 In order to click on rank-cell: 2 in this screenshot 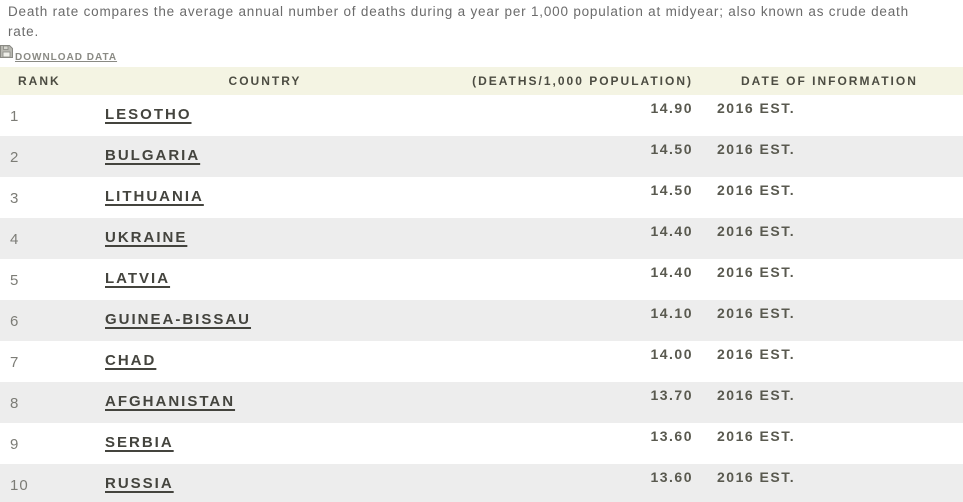, I will do `click(15, 157)`.